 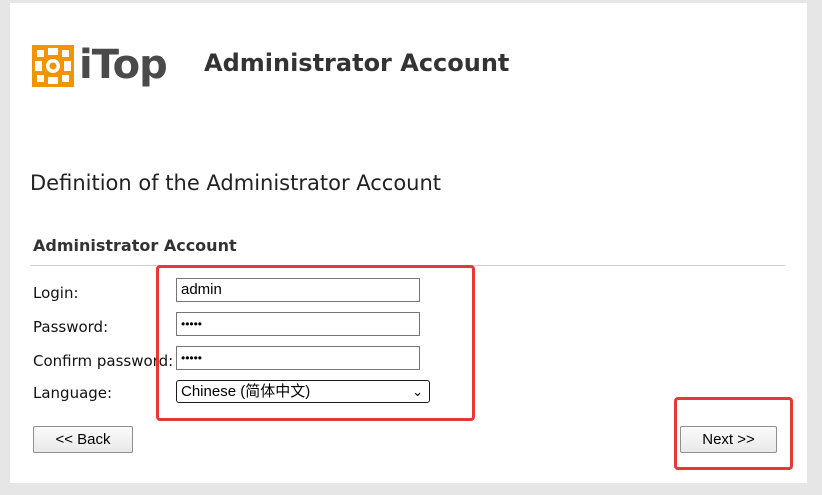 What do you see at coordinates (135, 245) in the screenshot?
I see `fieldset-title: Administrator Account` at bounding box center [135, 245].